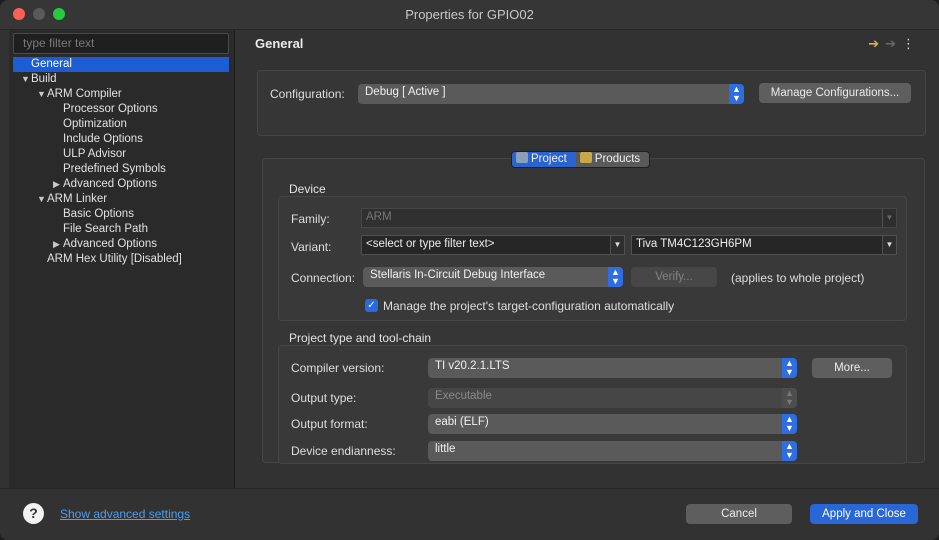  What do you see at coordinates (44, 79) in the screenshot?
I see `tree-item-label: Build` at bounding box center [44, 79].